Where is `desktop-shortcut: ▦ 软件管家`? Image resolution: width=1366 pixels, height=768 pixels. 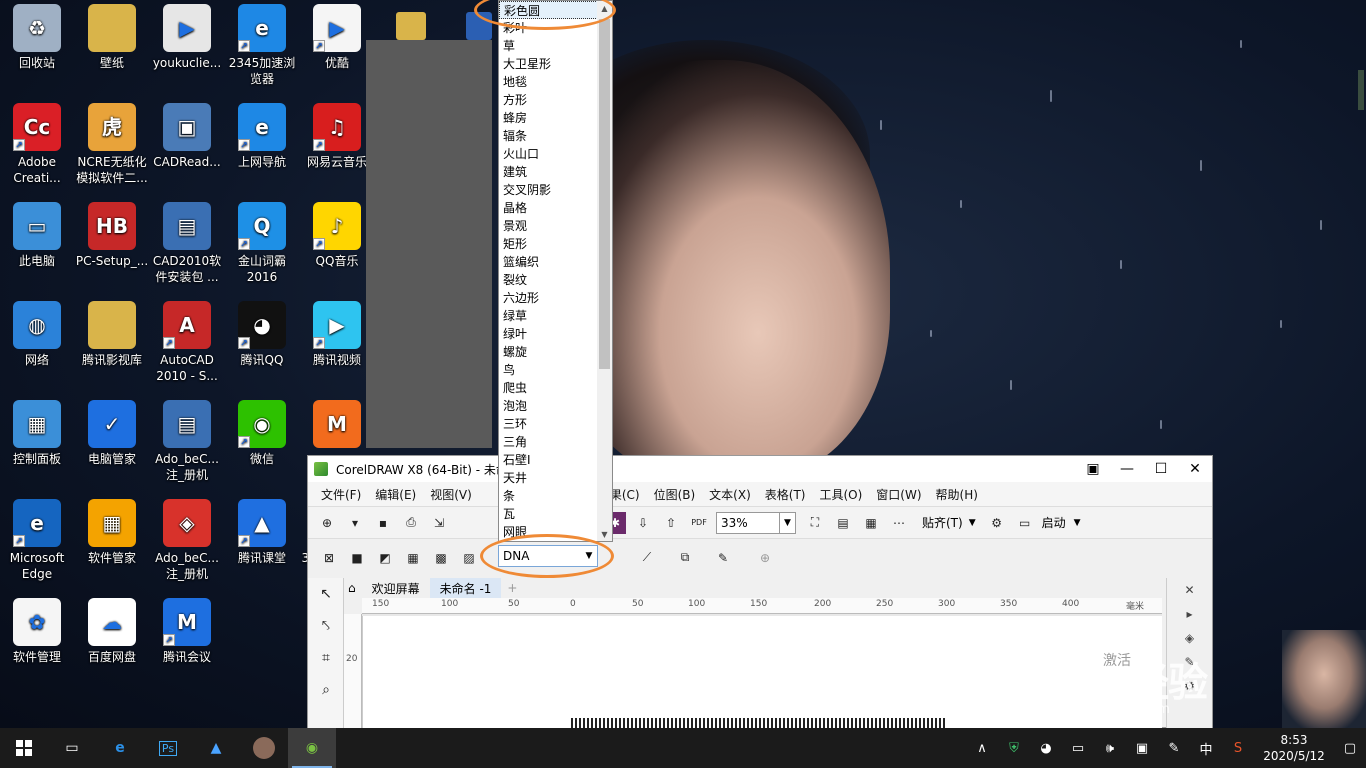
desktop-shortcut: ▦ 软件管家 is located at coordinates (112, 532).